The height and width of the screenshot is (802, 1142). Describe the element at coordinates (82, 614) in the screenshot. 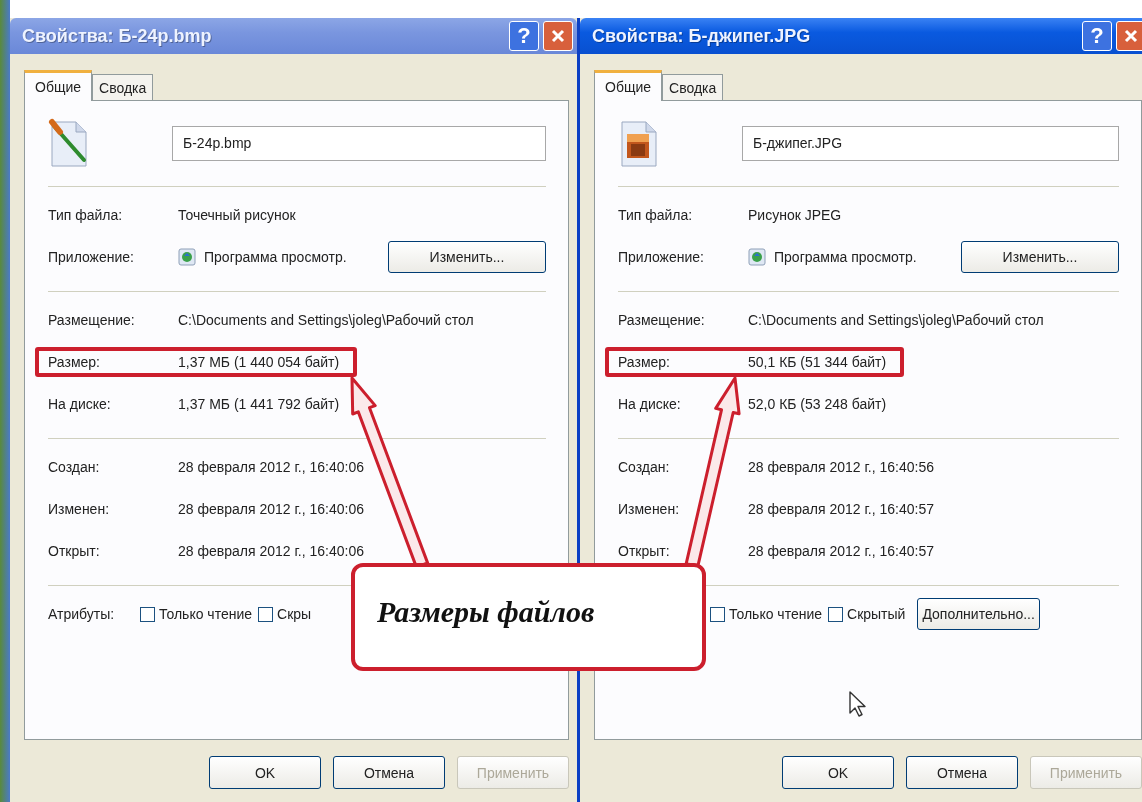

I see `attributes-label: Атрибуты:` at that location.